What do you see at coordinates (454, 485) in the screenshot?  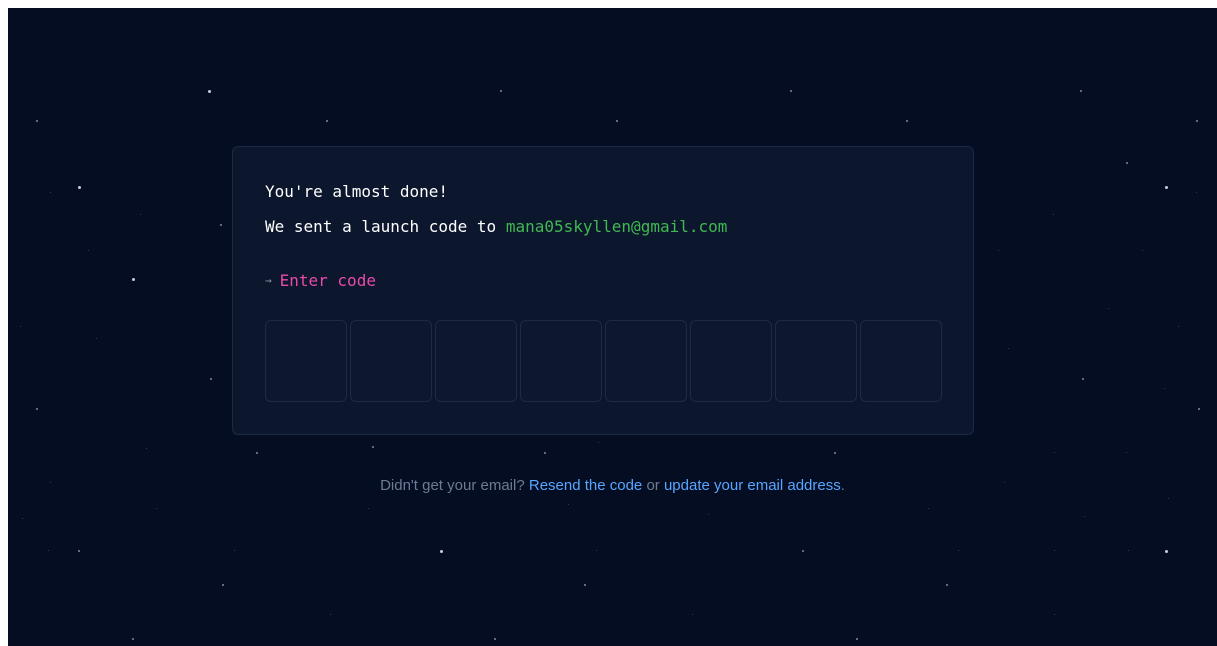 I see `help-question: Didn't get your email?` at bounding box center [454, 485].